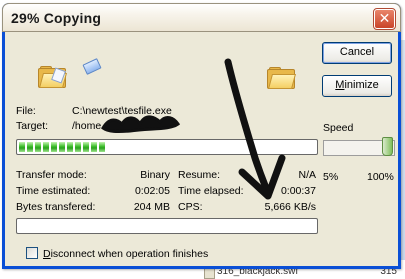  What do you see at coordinates (282, 78) in the screenshot?
I see `destination-folder-icon` at bounding box center [282, 78].